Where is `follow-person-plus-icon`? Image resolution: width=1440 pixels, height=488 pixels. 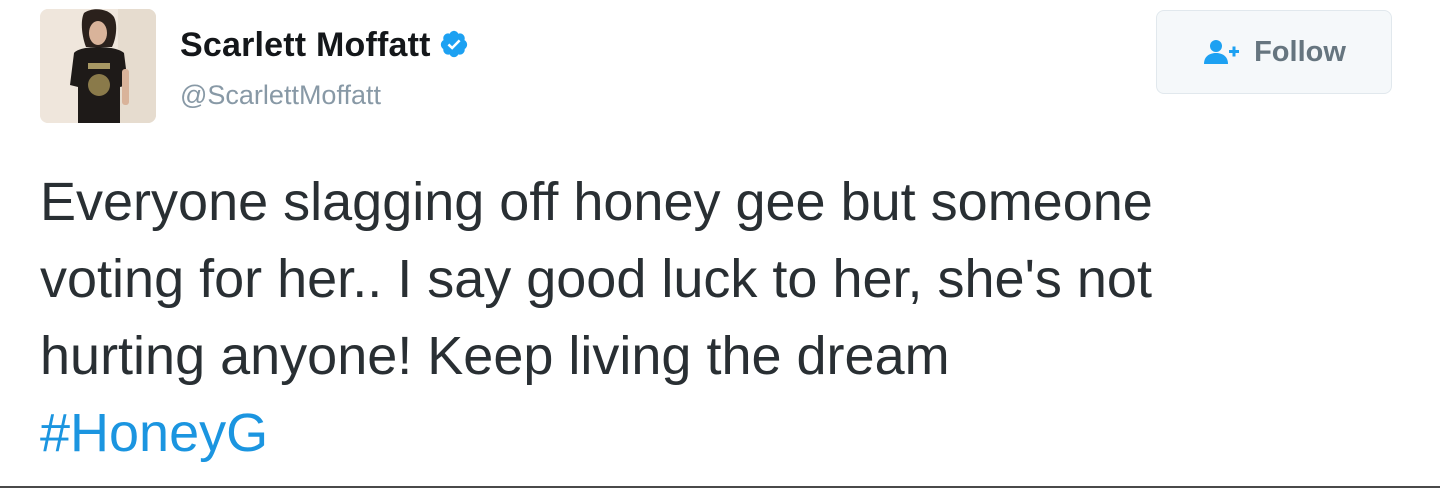
follow-person-plus-icon is located at coordinates (1222, 52).